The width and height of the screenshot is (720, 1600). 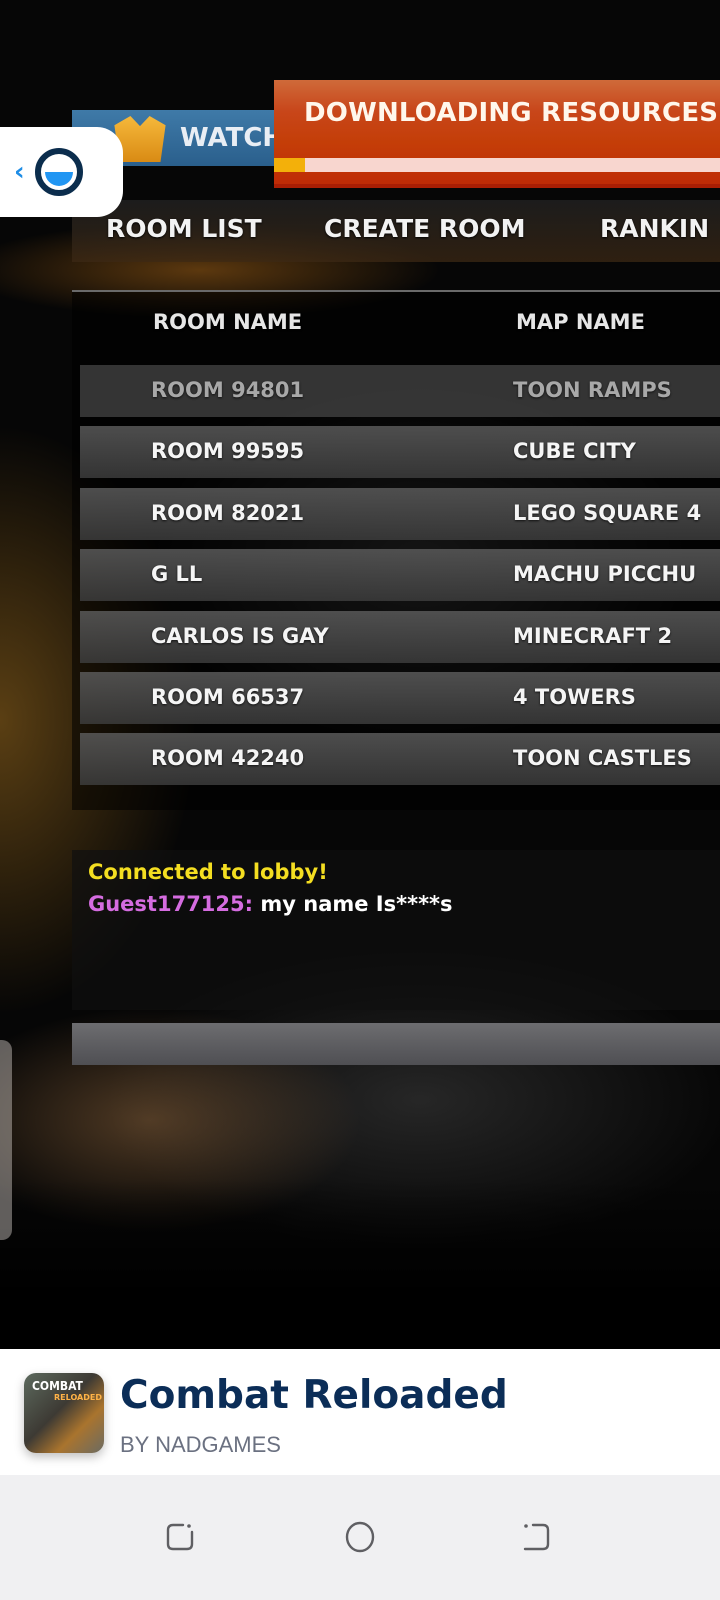 What do you see at coordinates (497, 165) in the screenshot?
I see `download-progress-bar` at bounding box center [497, 165].